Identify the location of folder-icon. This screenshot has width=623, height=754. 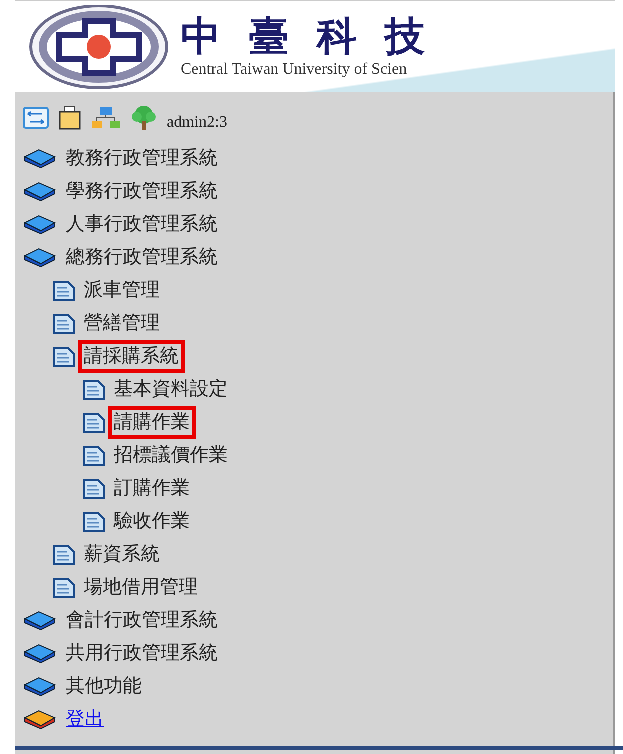
(70, 118).